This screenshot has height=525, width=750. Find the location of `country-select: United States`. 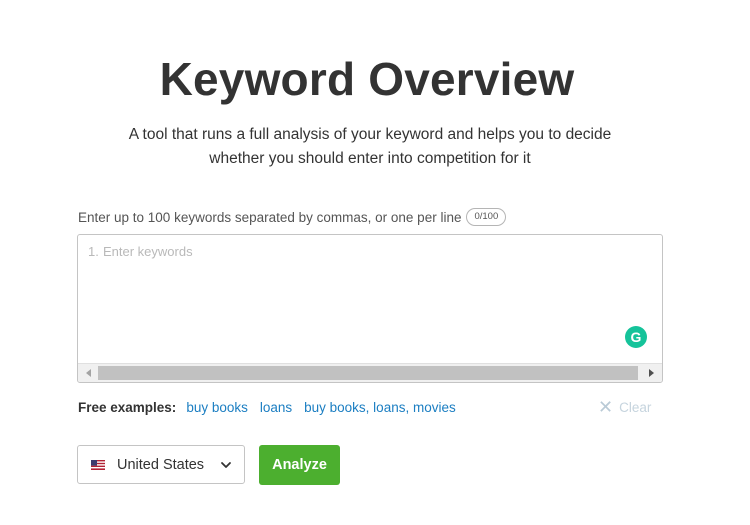

country-select: United States is located at coordinates (161, 464).